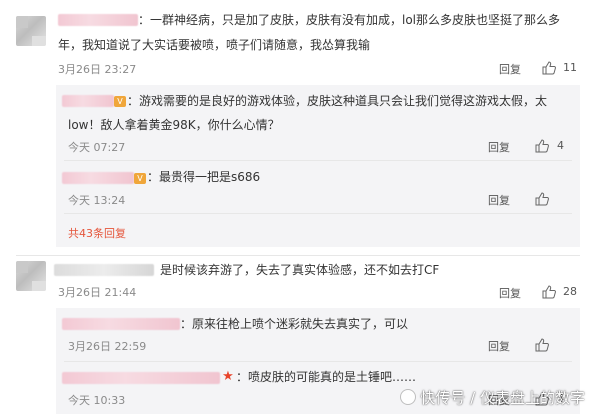 This screenshot has width=593, height=414. What do you see at coordinates (228, 376) in the screenshot?
I see `star-badge-icon: ★` at bounding box center [228, 376].